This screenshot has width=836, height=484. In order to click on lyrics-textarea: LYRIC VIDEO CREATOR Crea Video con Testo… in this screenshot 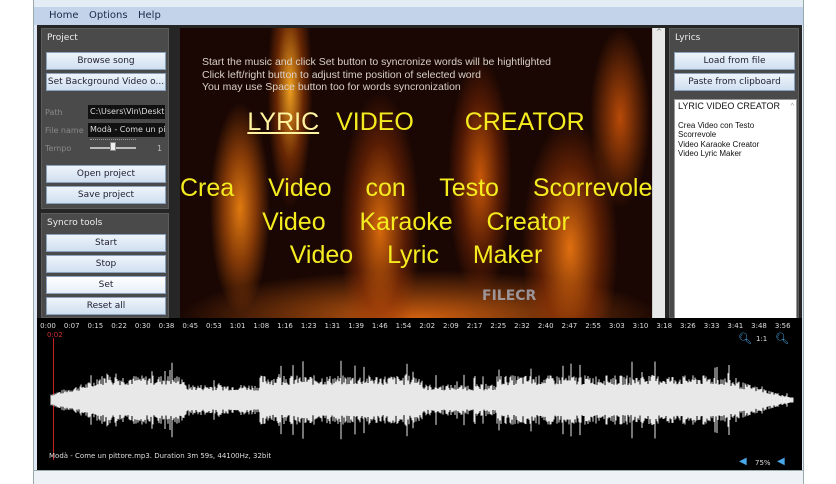, I will do `click(735, 209)`.